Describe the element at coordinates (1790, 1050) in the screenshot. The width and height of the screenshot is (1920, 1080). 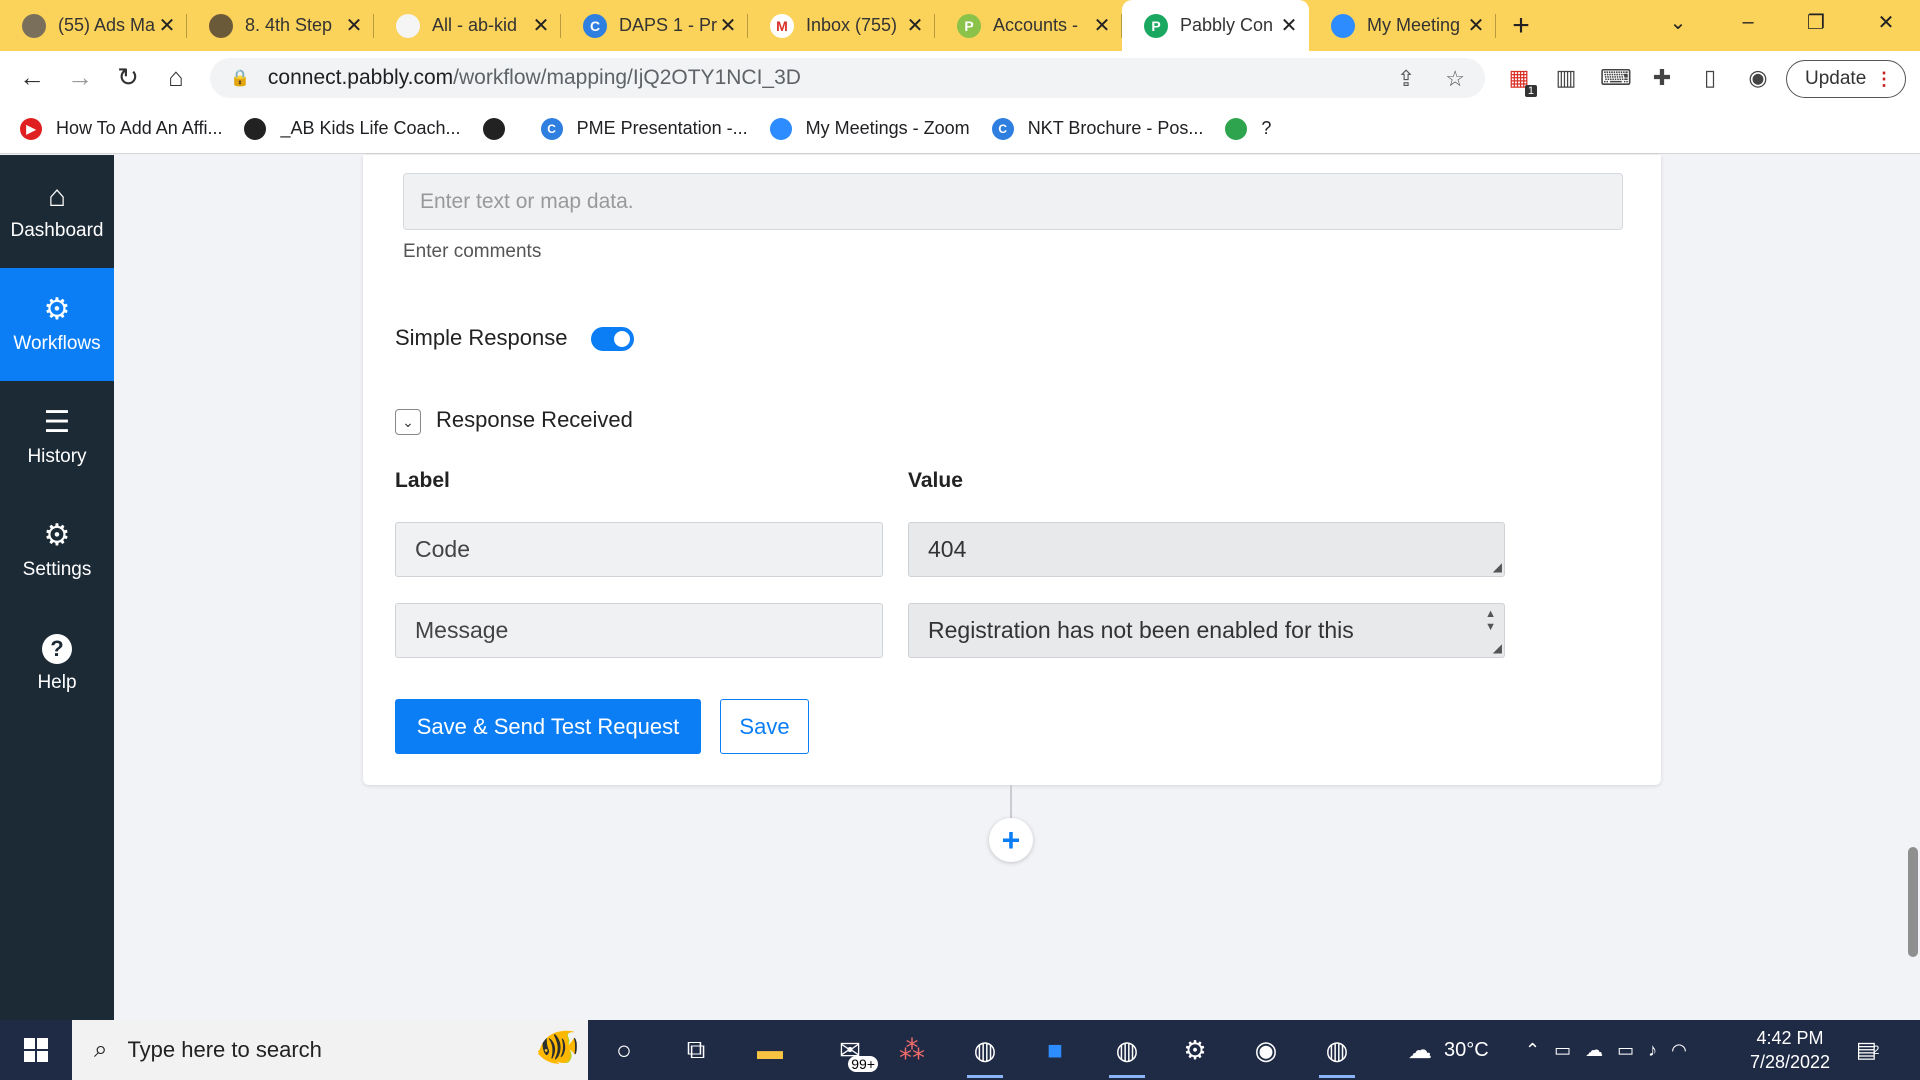
I see `taskbar-clock: 4:42 PM 7/28/2022` at that location.